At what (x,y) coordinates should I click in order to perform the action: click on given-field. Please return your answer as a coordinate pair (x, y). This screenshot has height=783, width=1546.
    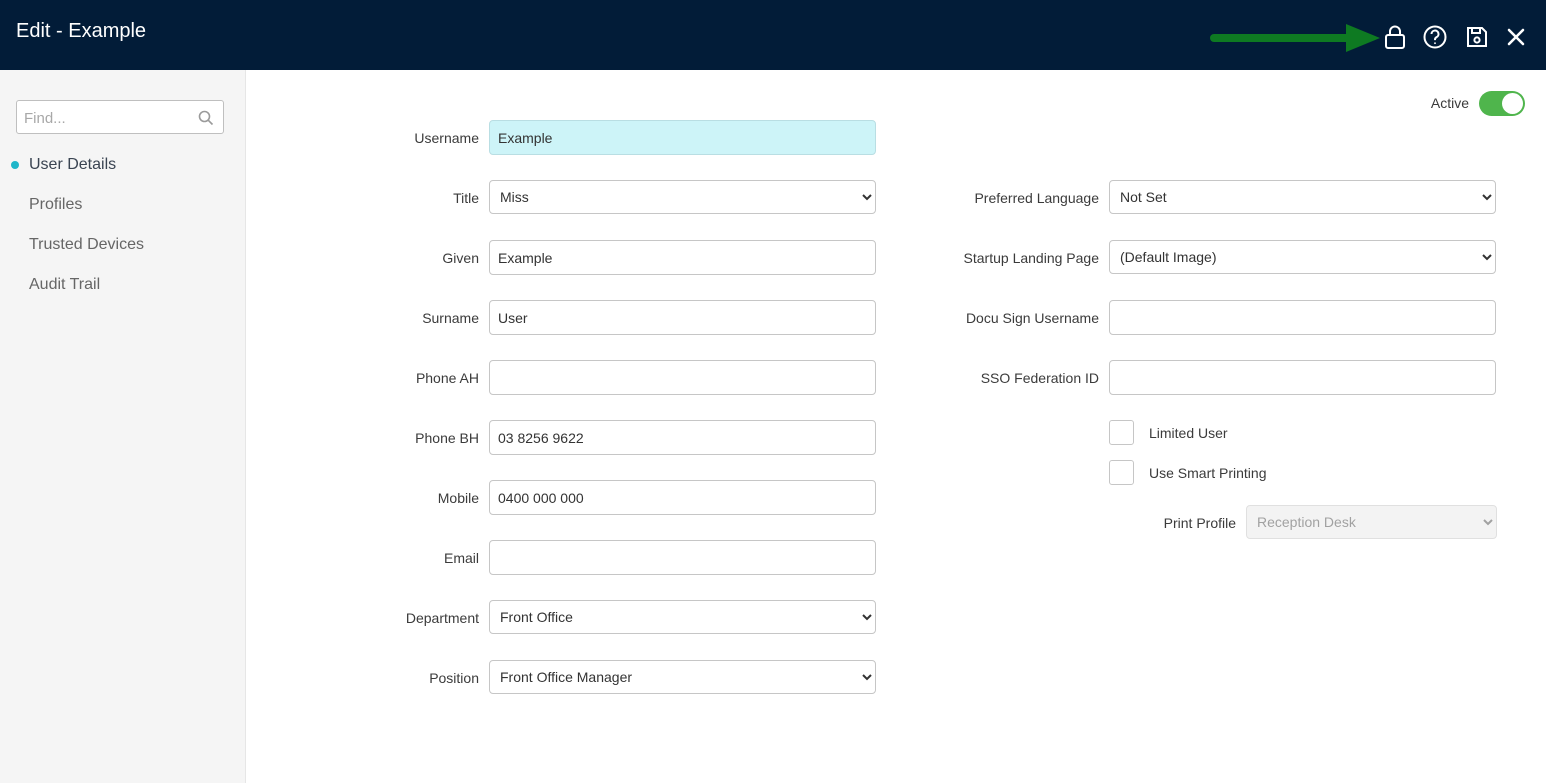
    Looking at the image, I should click on (682, 257).